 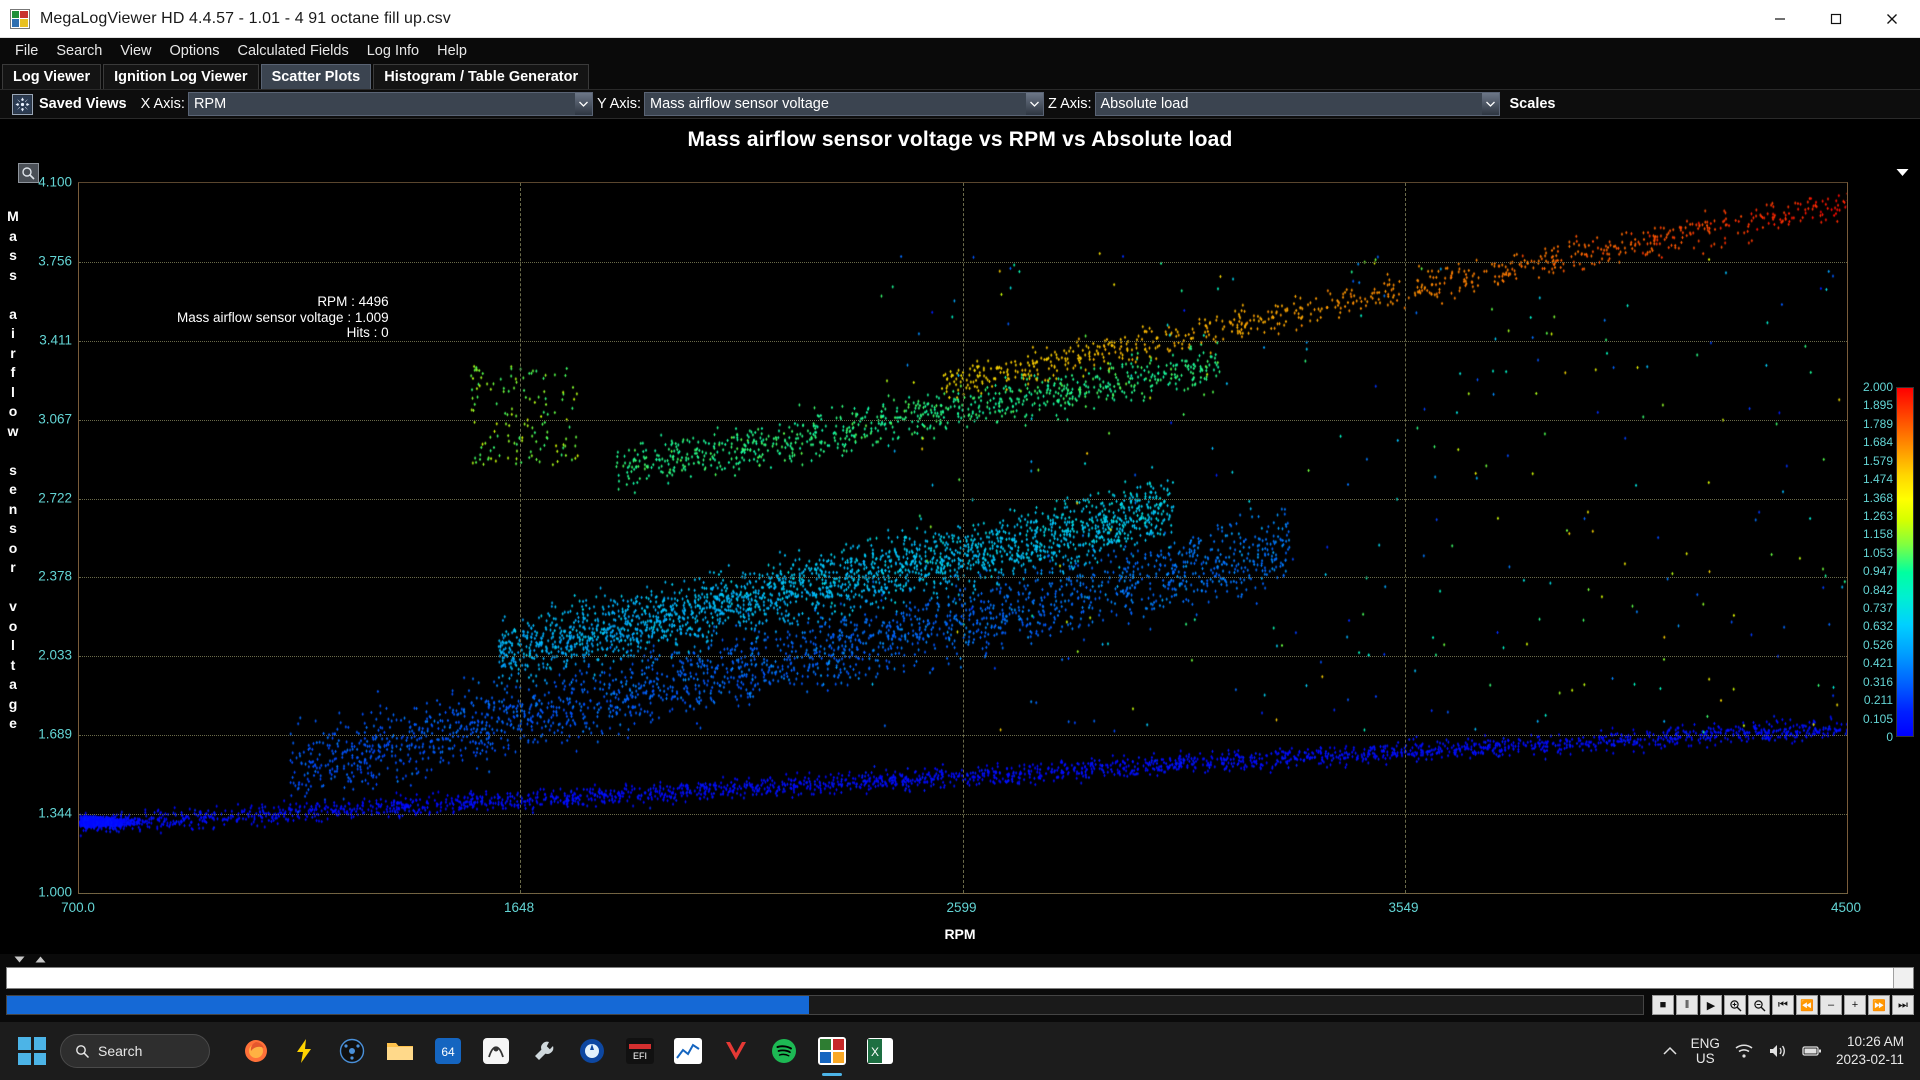 What do you see at coordinates (256, 1051) in the screenshot?
I see `taskbar-firefox` at bounding box center [256, 1051].